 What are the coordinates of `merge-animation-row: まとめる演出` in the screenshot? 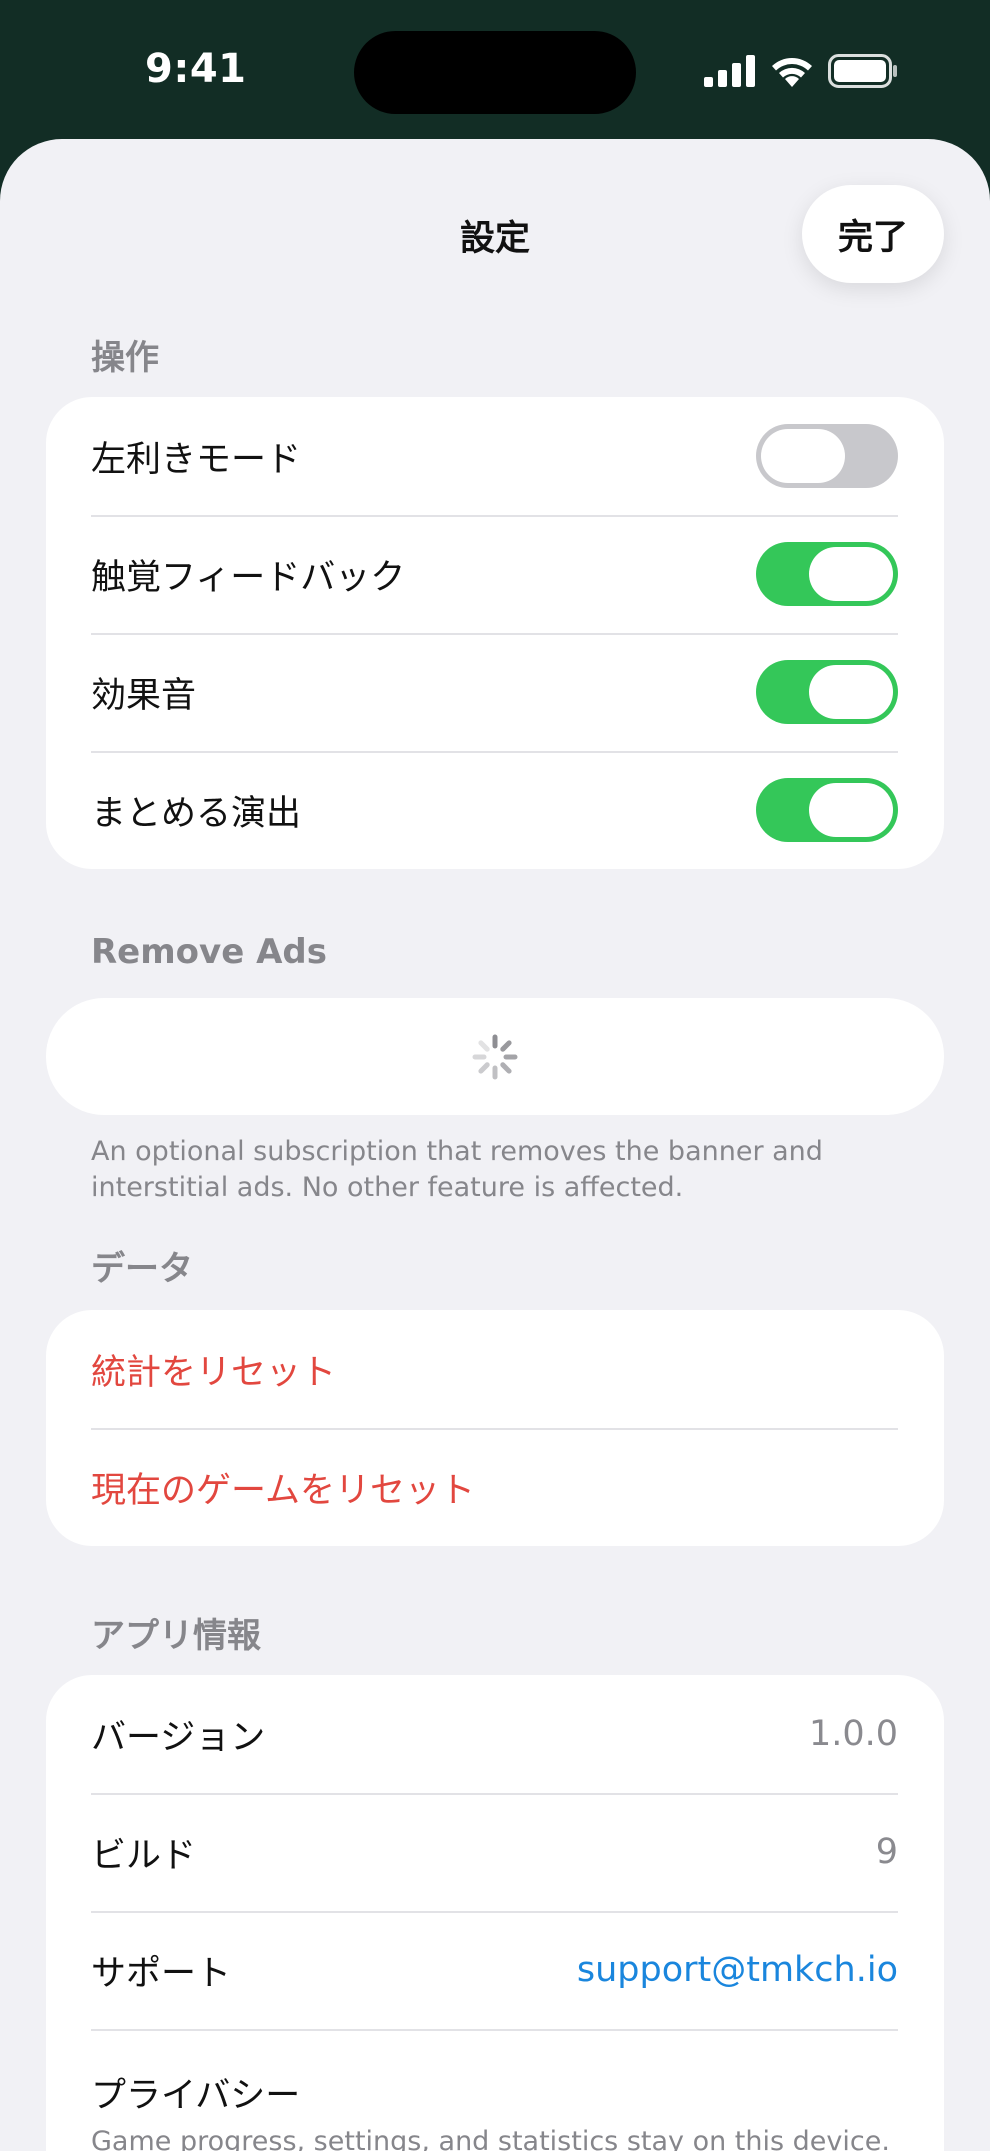 It's located at (495, 810).